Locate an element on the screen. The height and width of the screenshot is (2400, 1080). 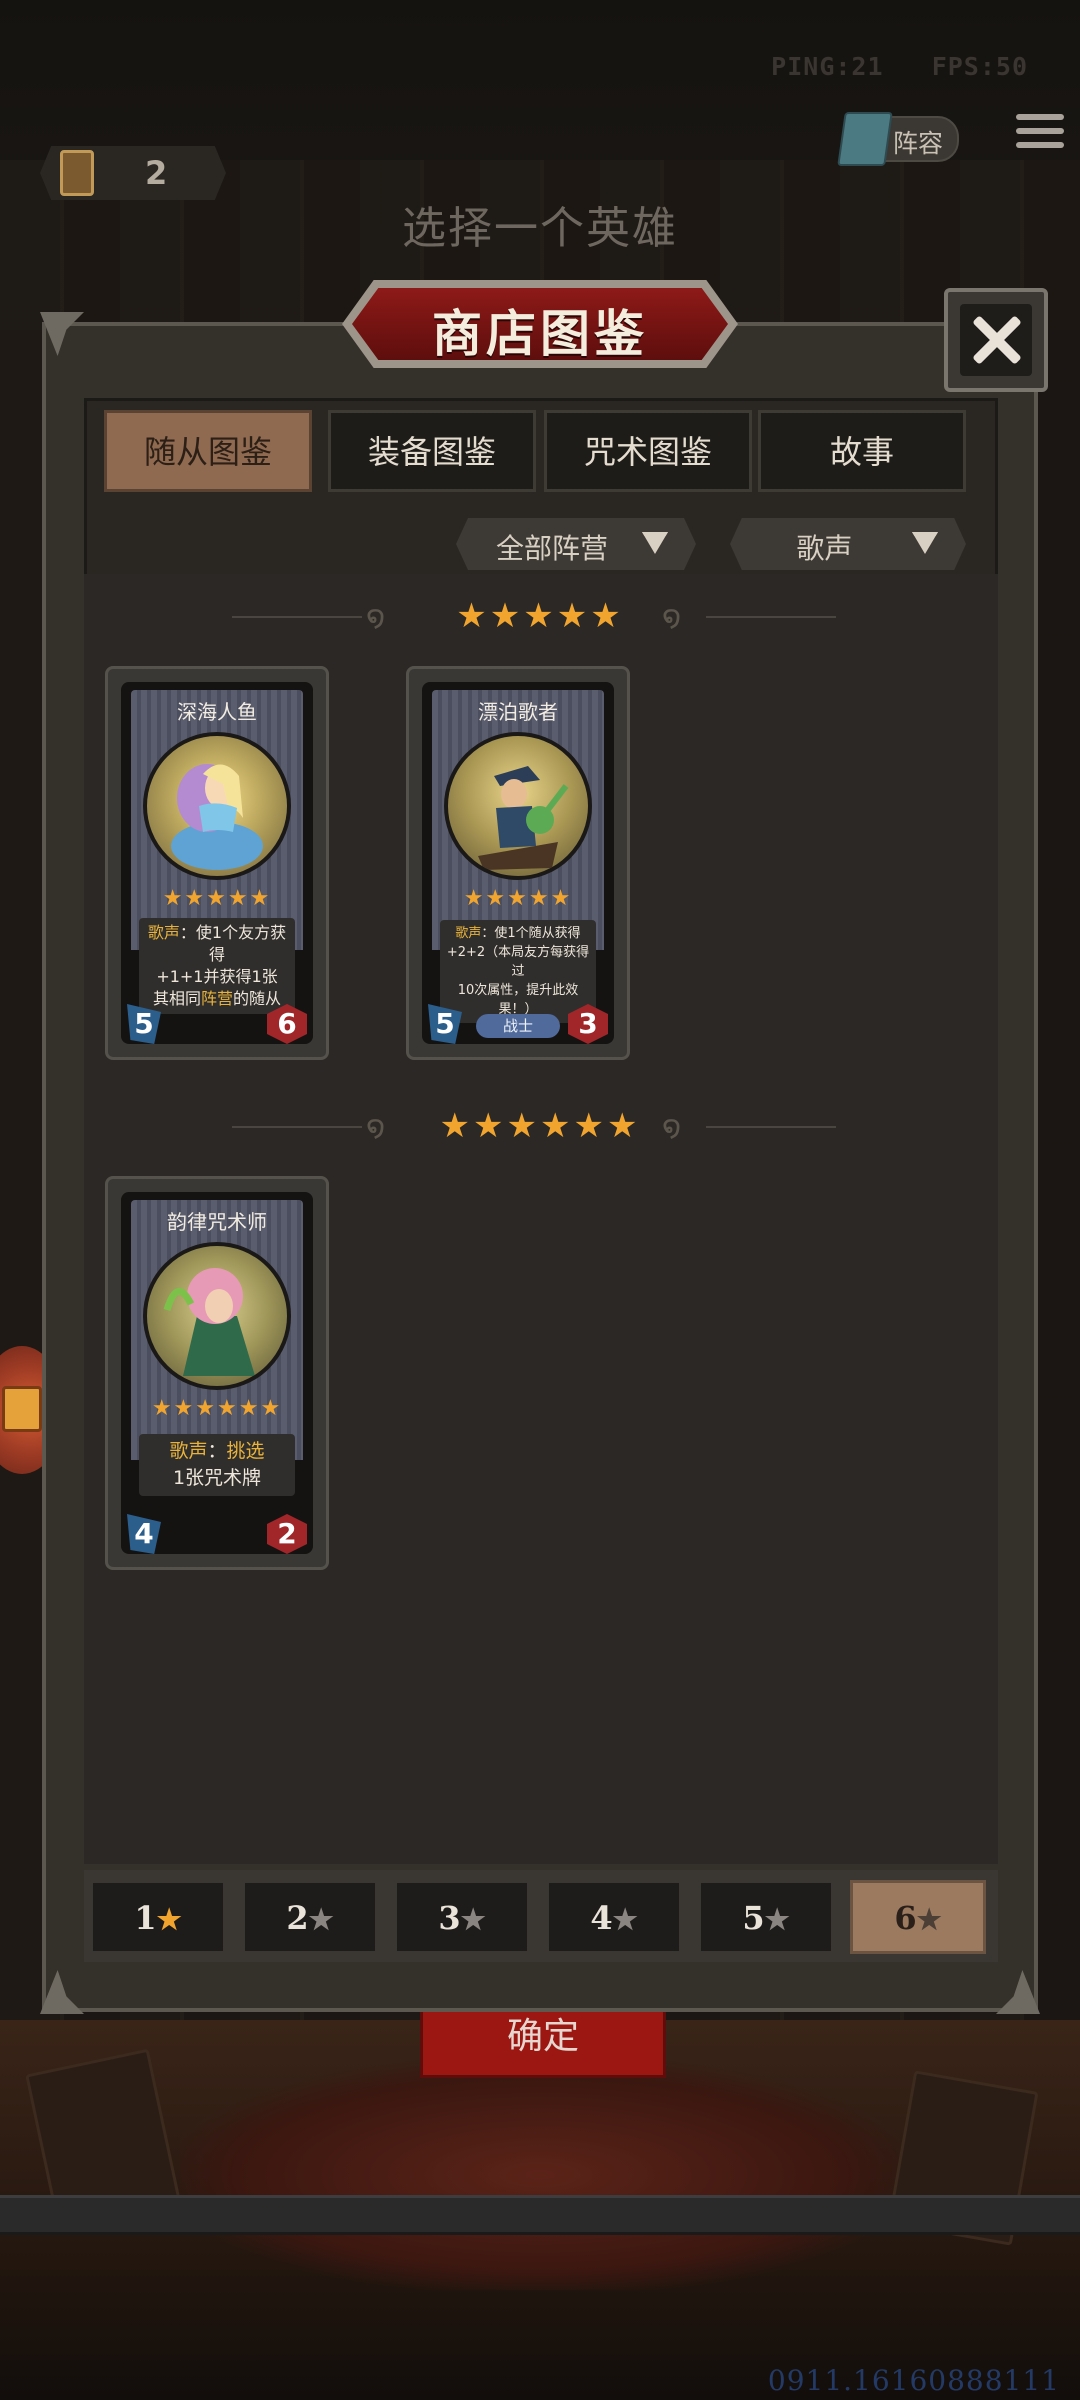
panel-title-plate: 商店图鉴 is located at coordinates (540, 324).